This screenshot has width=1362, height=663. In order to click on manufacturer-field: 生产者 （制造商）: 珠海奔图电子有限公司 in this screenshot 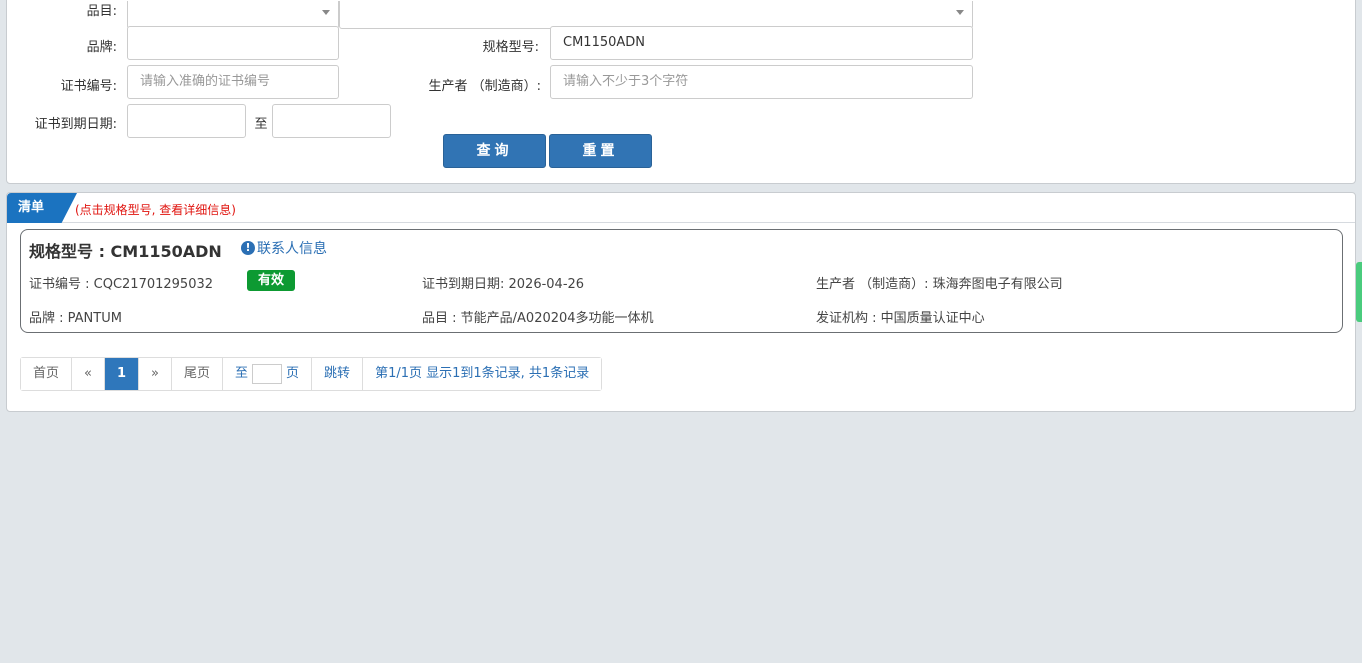, I will do `click(939, 284)`.